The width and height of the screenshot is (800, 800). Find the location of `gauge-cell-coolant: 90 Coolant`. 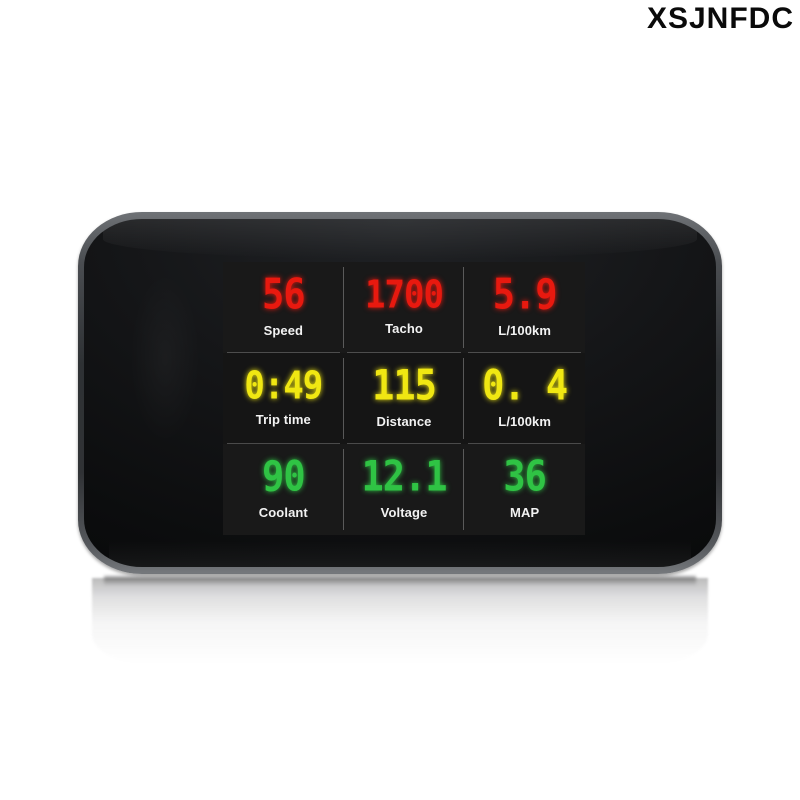

gauge-cell-coolant: 90 Coolant is located at coordinates (283, 489).